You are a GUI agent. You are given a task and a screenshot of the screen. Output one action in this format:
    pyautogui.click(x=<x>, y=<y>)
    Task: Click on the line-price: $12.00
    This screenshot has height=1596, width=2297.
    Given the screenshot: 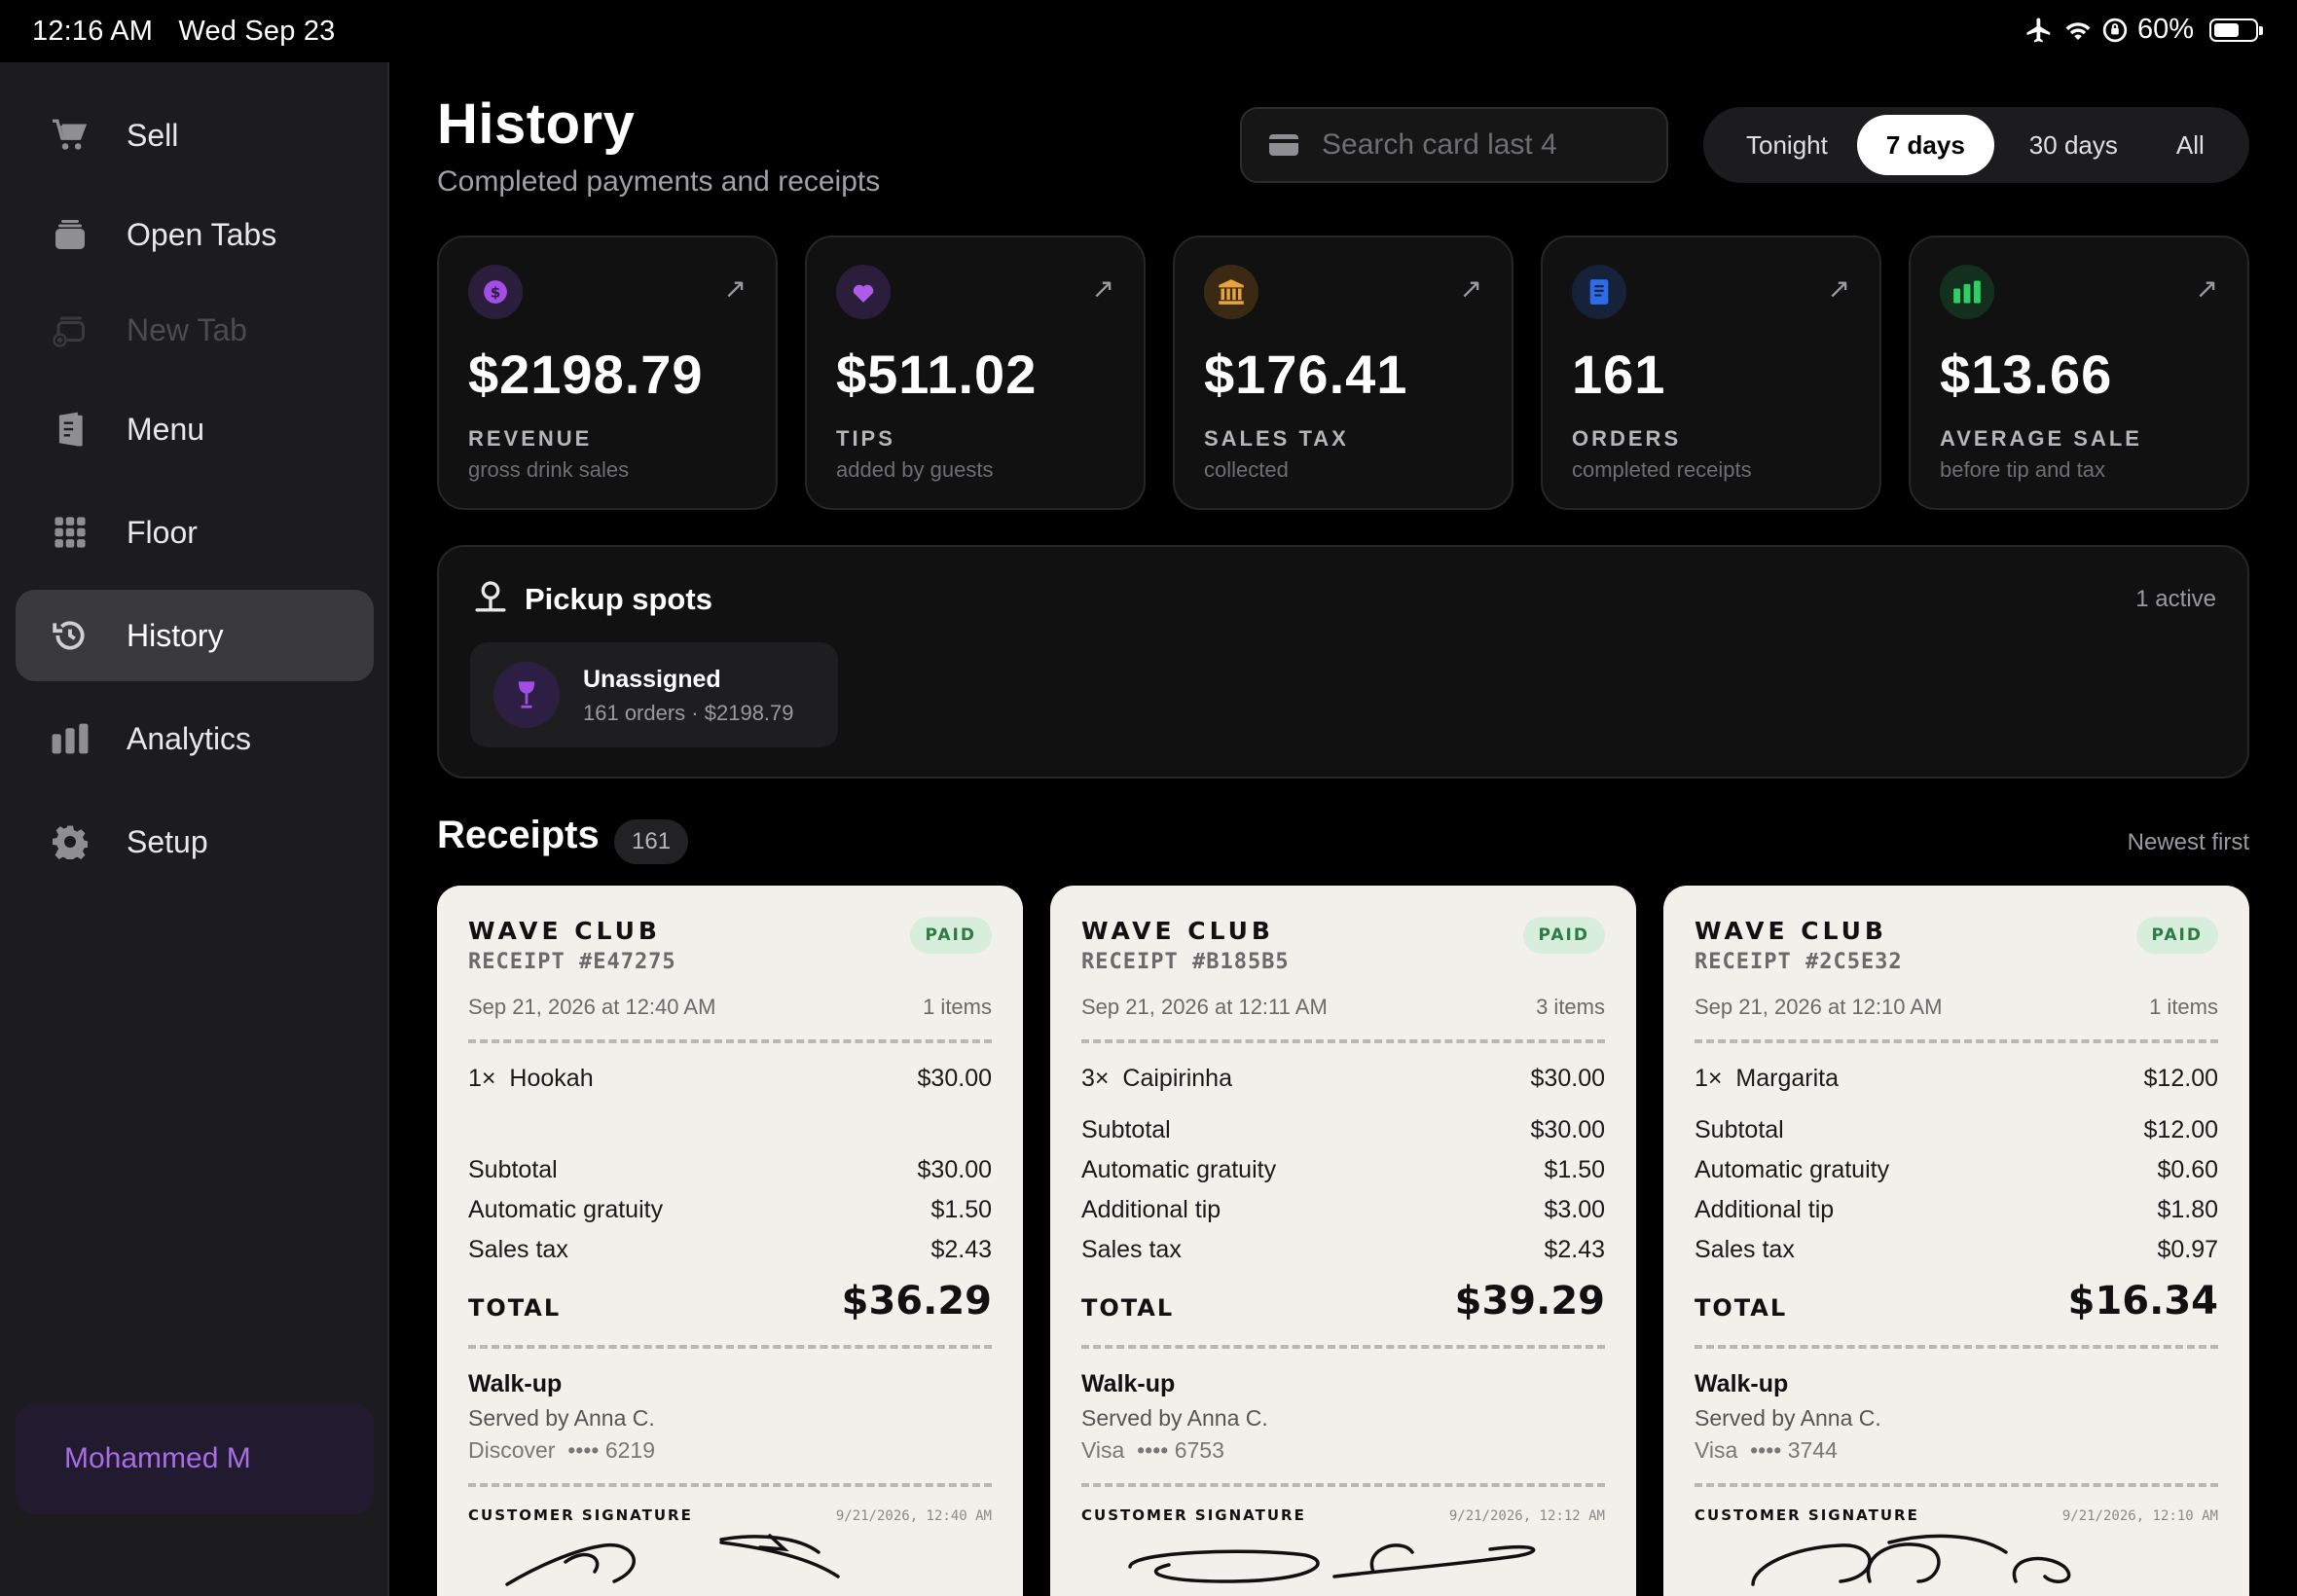 What is the action you would take?
    pyautogui.click(x=2180, y=1078)
    